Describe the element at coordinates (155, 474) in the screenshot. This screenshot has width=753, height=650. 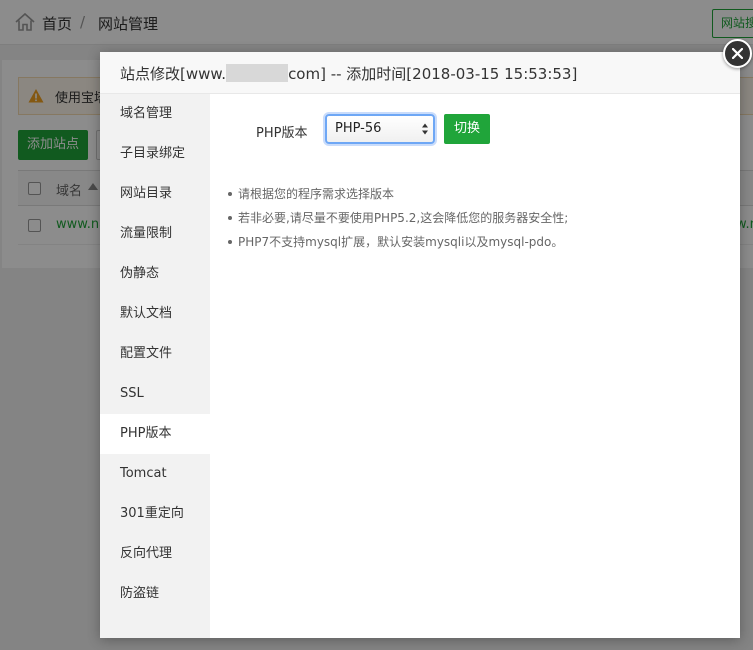
I see `sidebar-item-tomcat: Tomcat` at that location.